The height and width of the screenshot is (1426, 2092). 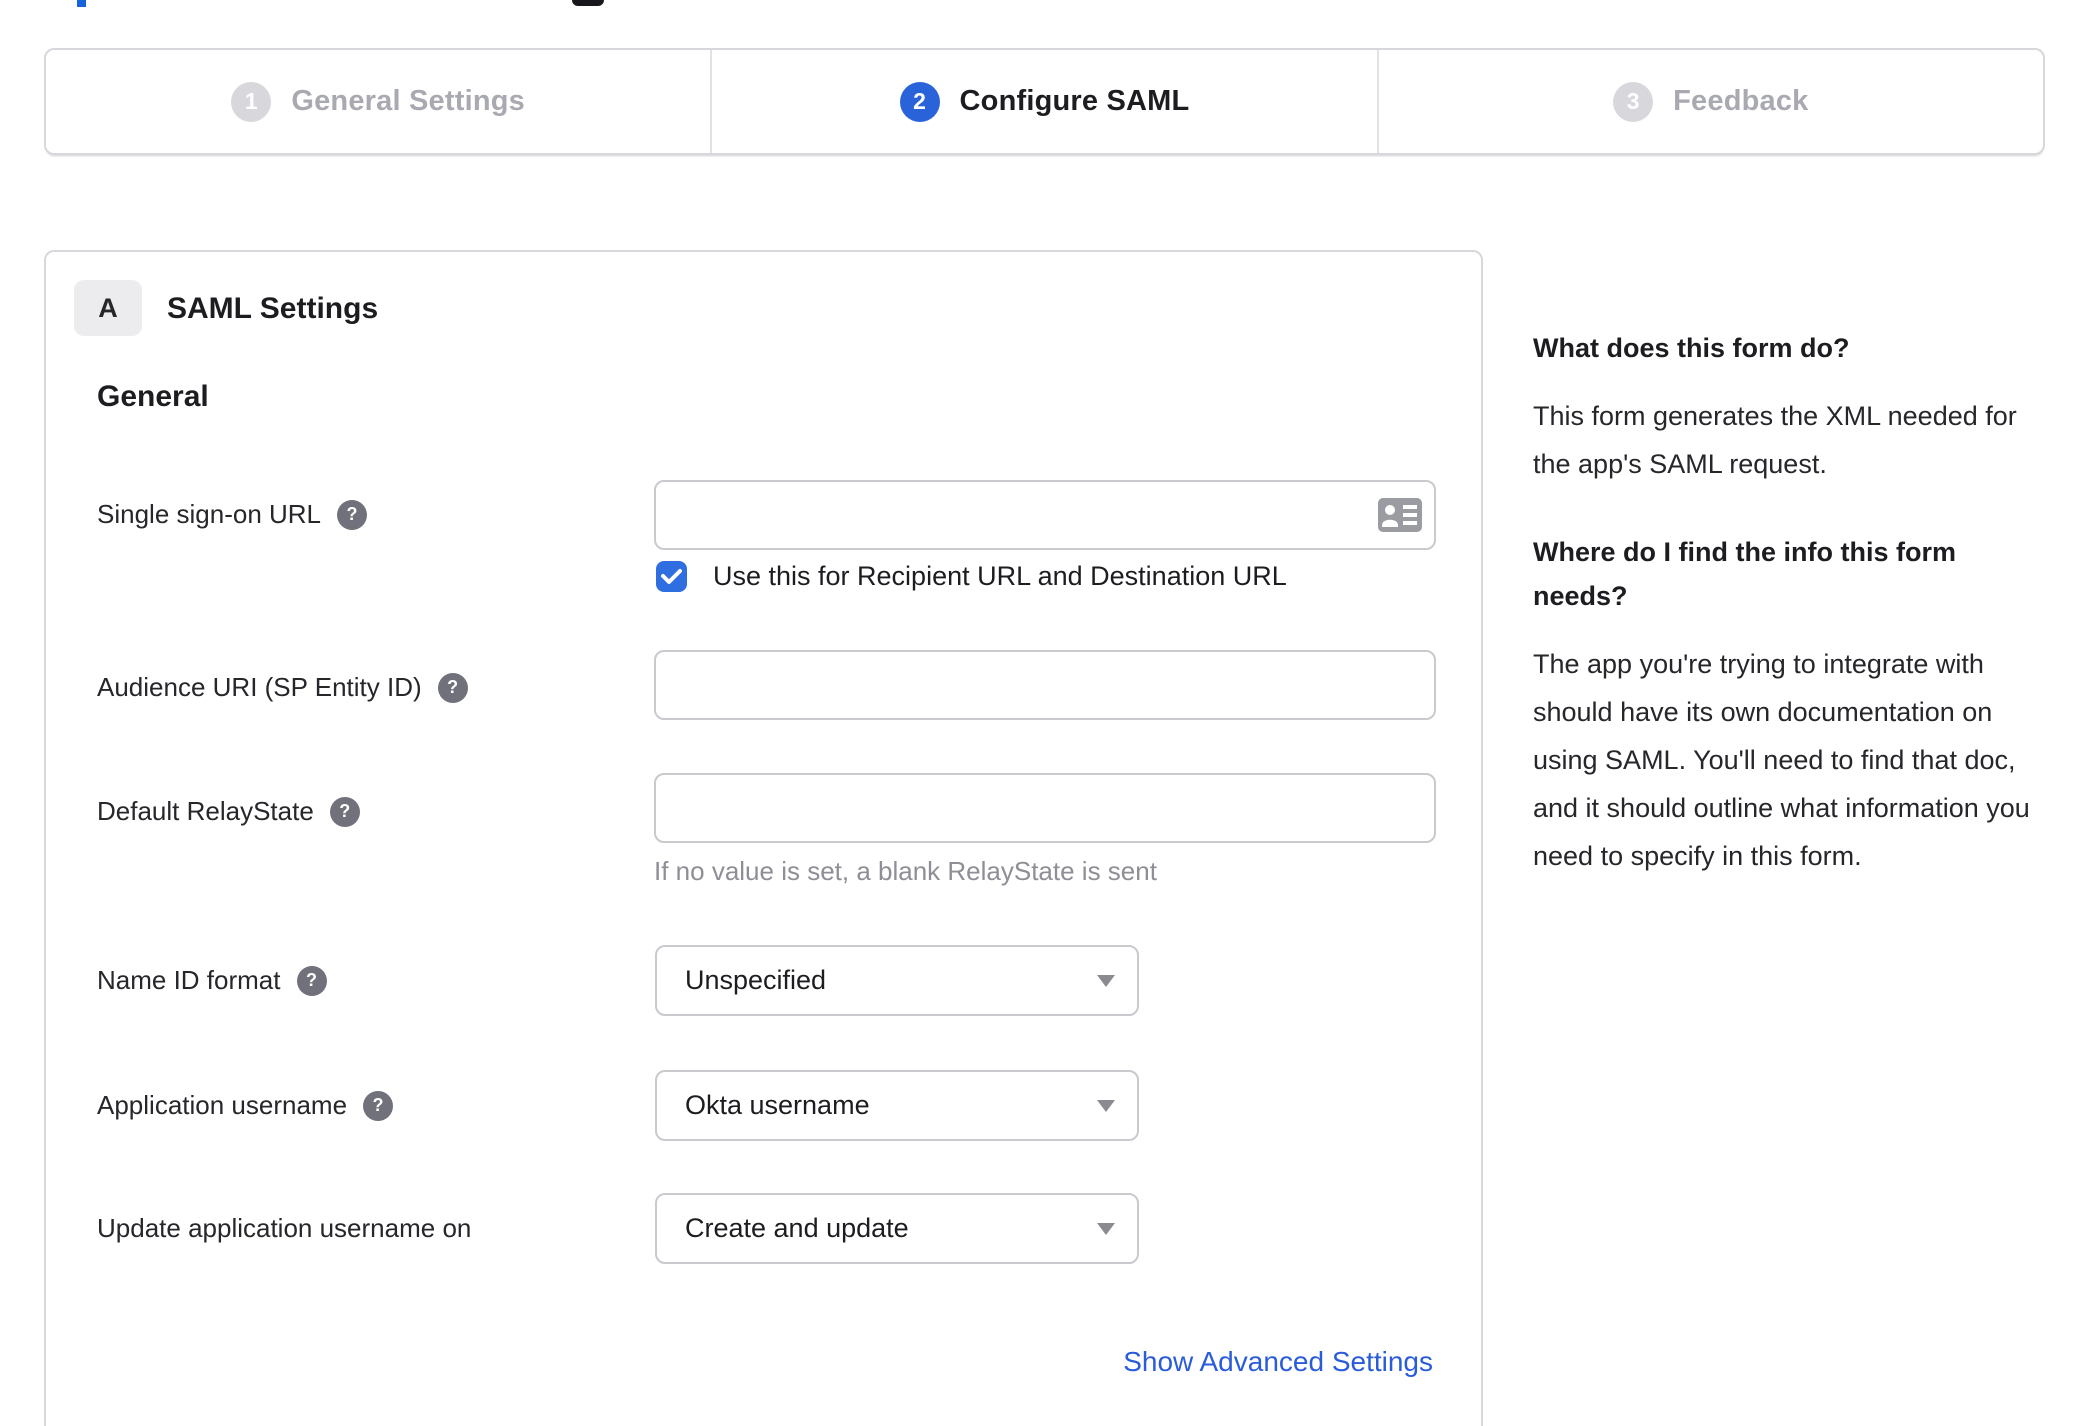 I want to click on update-username-value: Create and update, so click(x=797, y=1228).